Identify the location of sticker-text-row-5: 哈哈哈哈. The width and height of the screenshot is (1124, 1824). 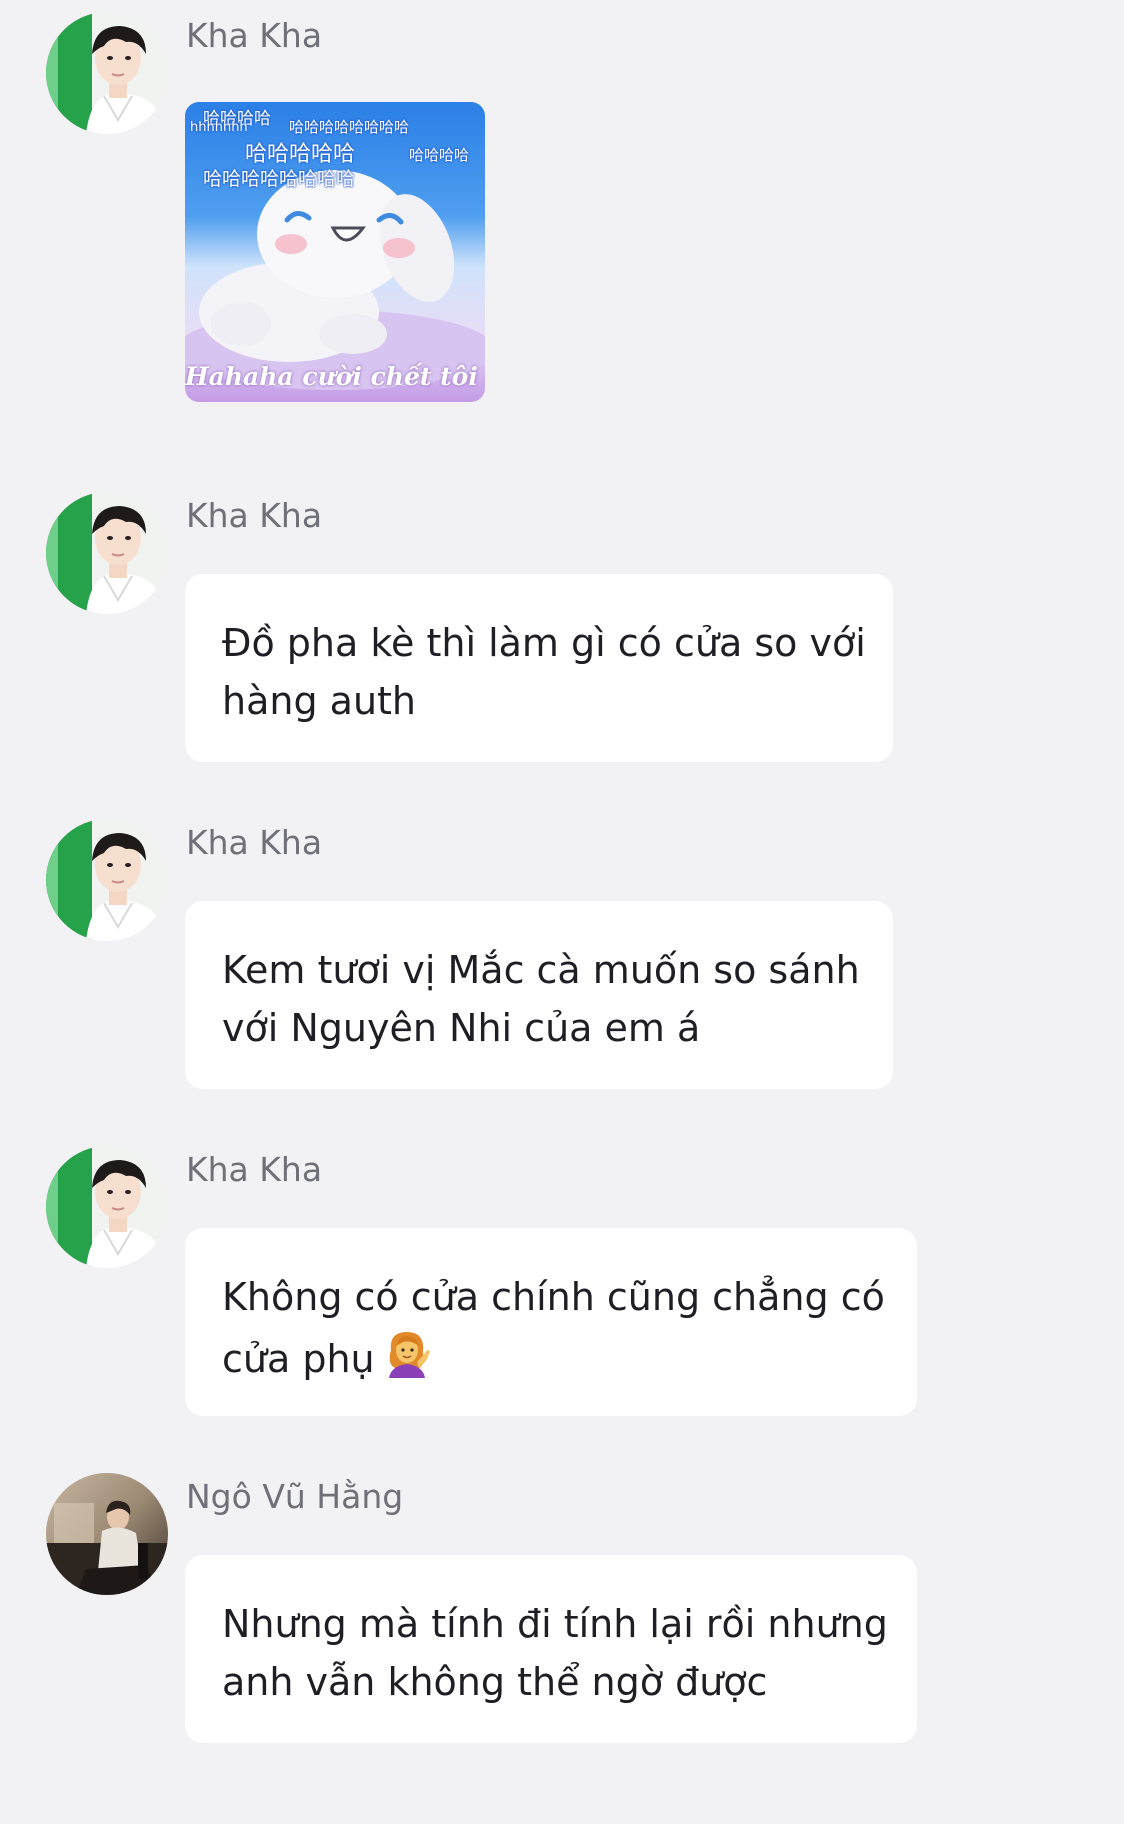
(439, 155).